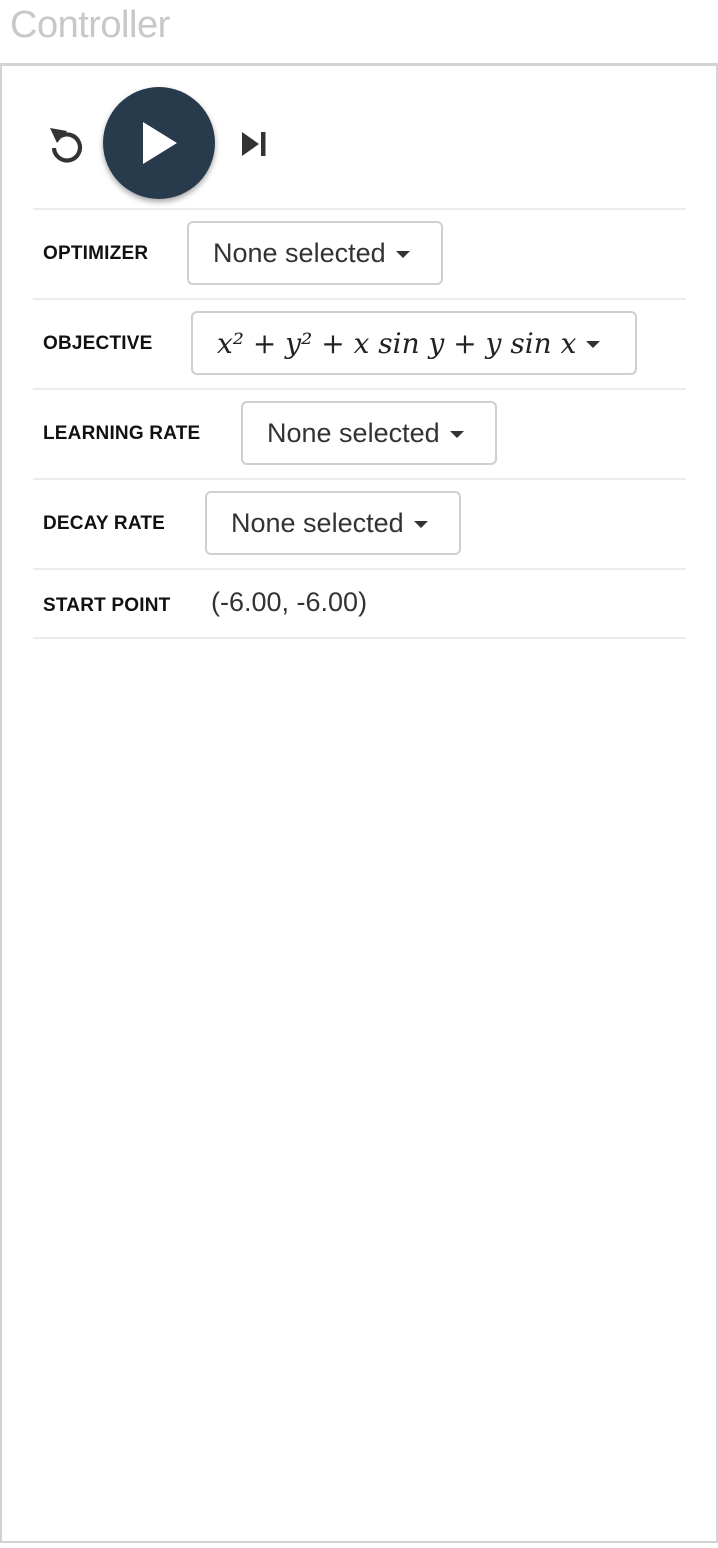 The height and width of the screenshot is (1548, 718). I want to click on optimizer-row: OPTIMIZER None selected, so click(359, 253).